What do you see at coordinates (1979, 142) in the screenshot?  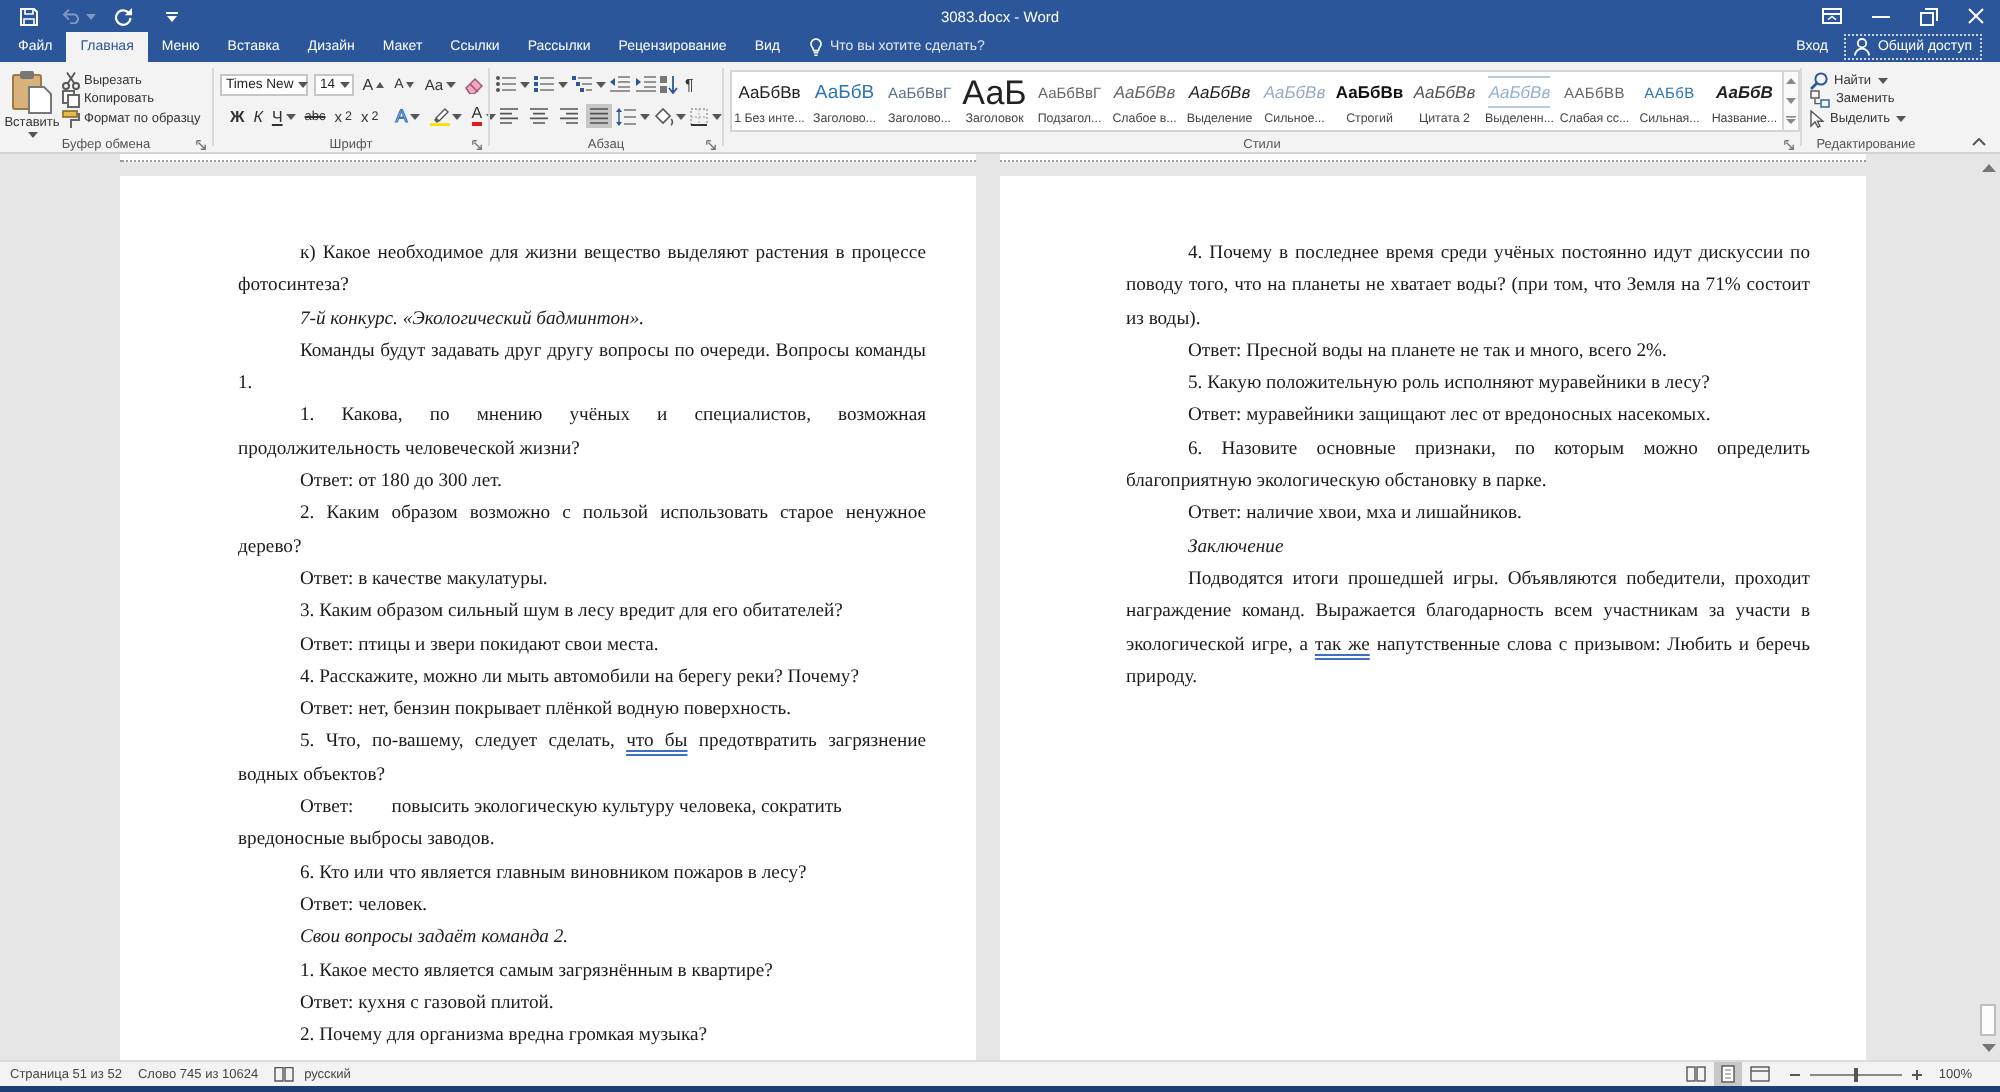 I see `chevron-up-icon` at bounding box center [1979, 142].